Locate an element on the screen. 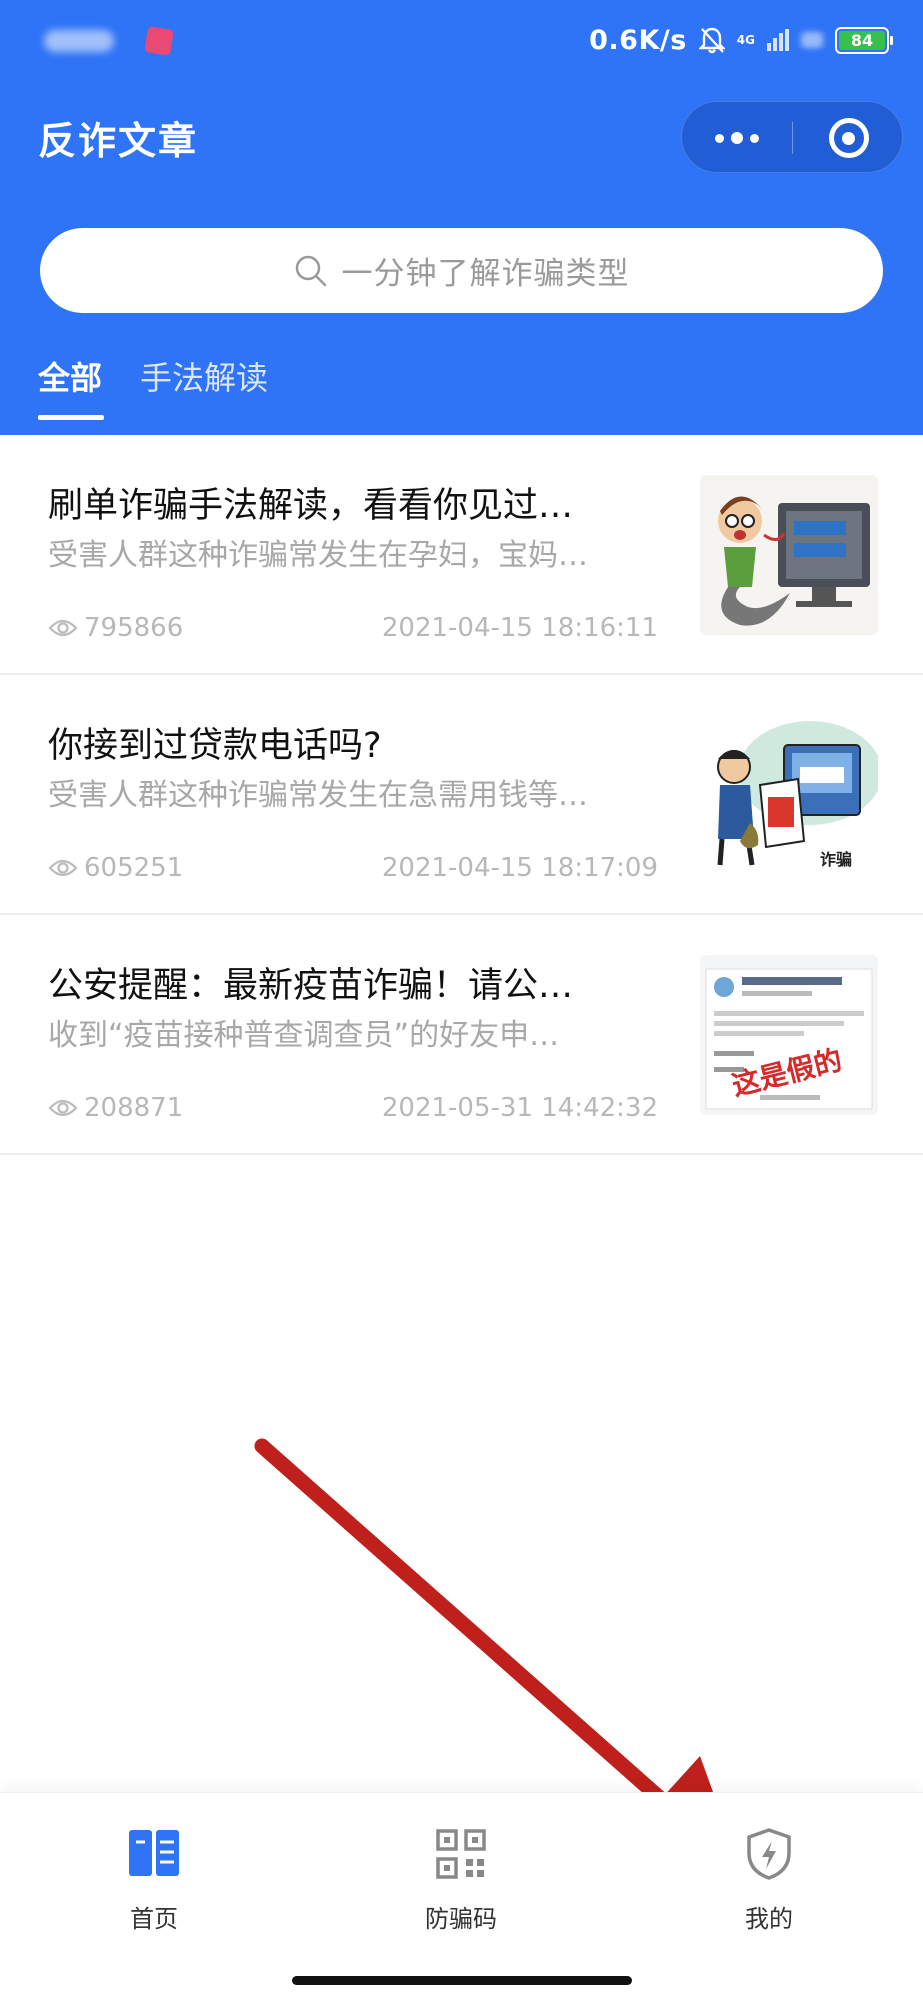 The image size is (923, 2000). view-count-value: 795866 is located at coordinates (134, 628).